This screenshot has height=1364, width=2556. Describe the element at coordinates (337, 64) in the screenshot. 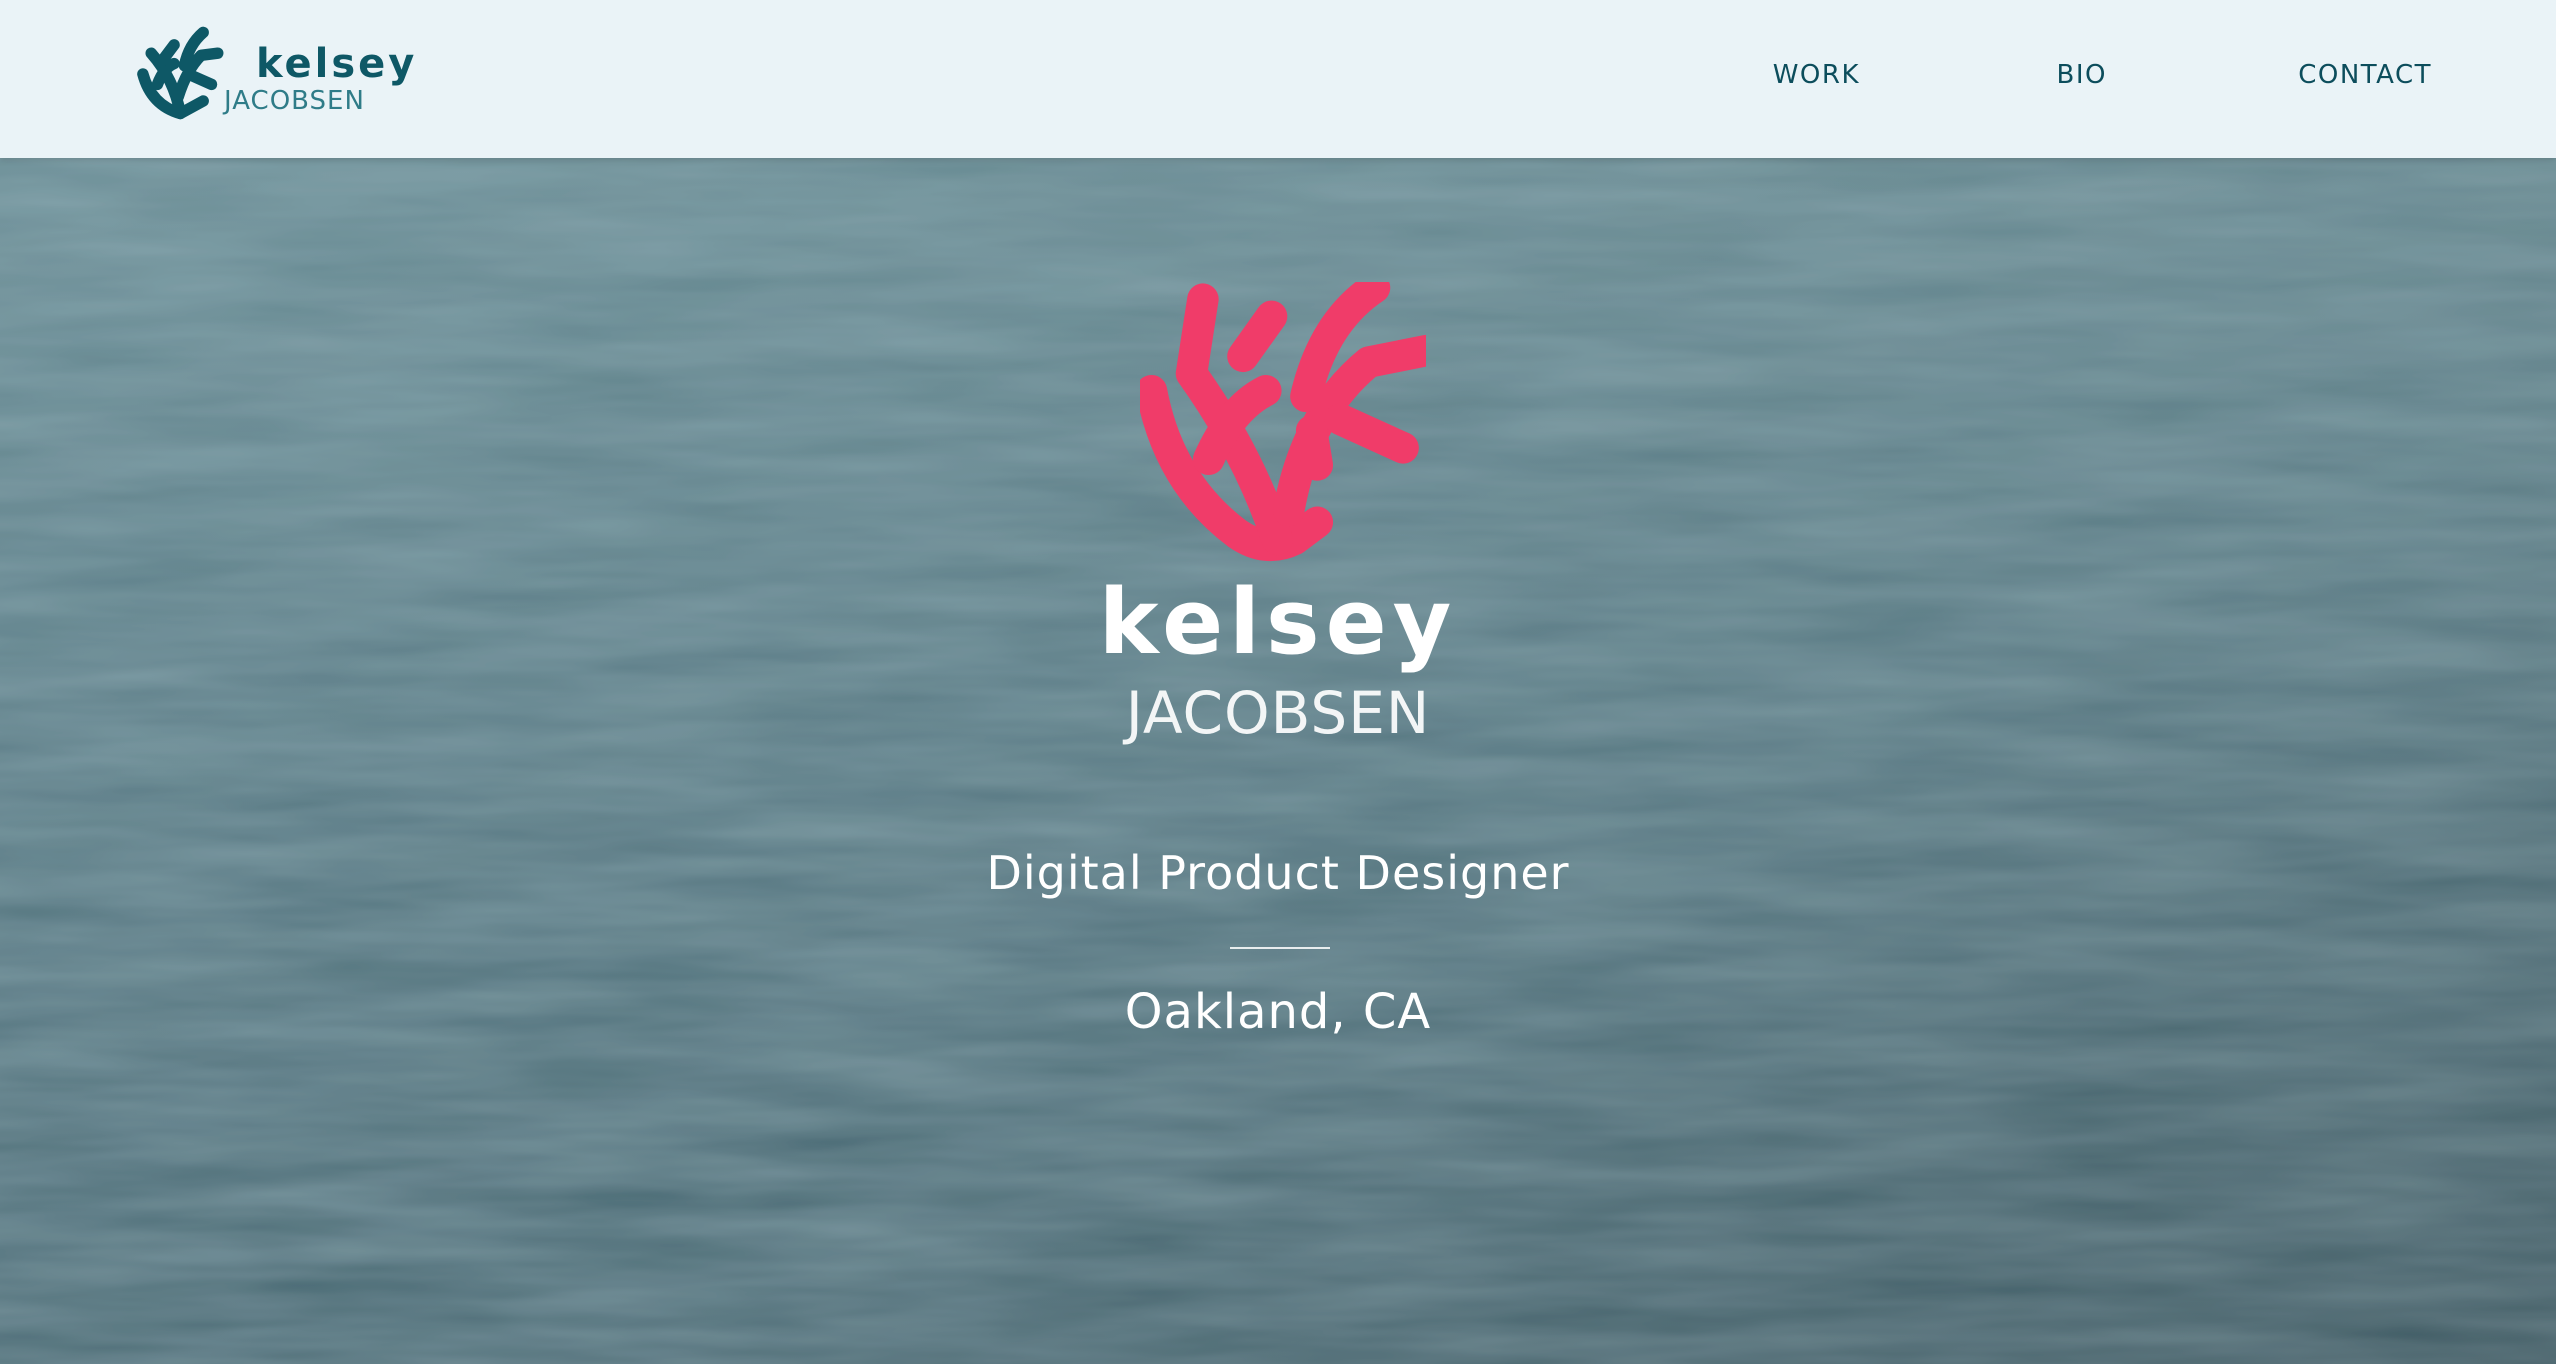

I see `header-logo-name: kelsey` at that location.